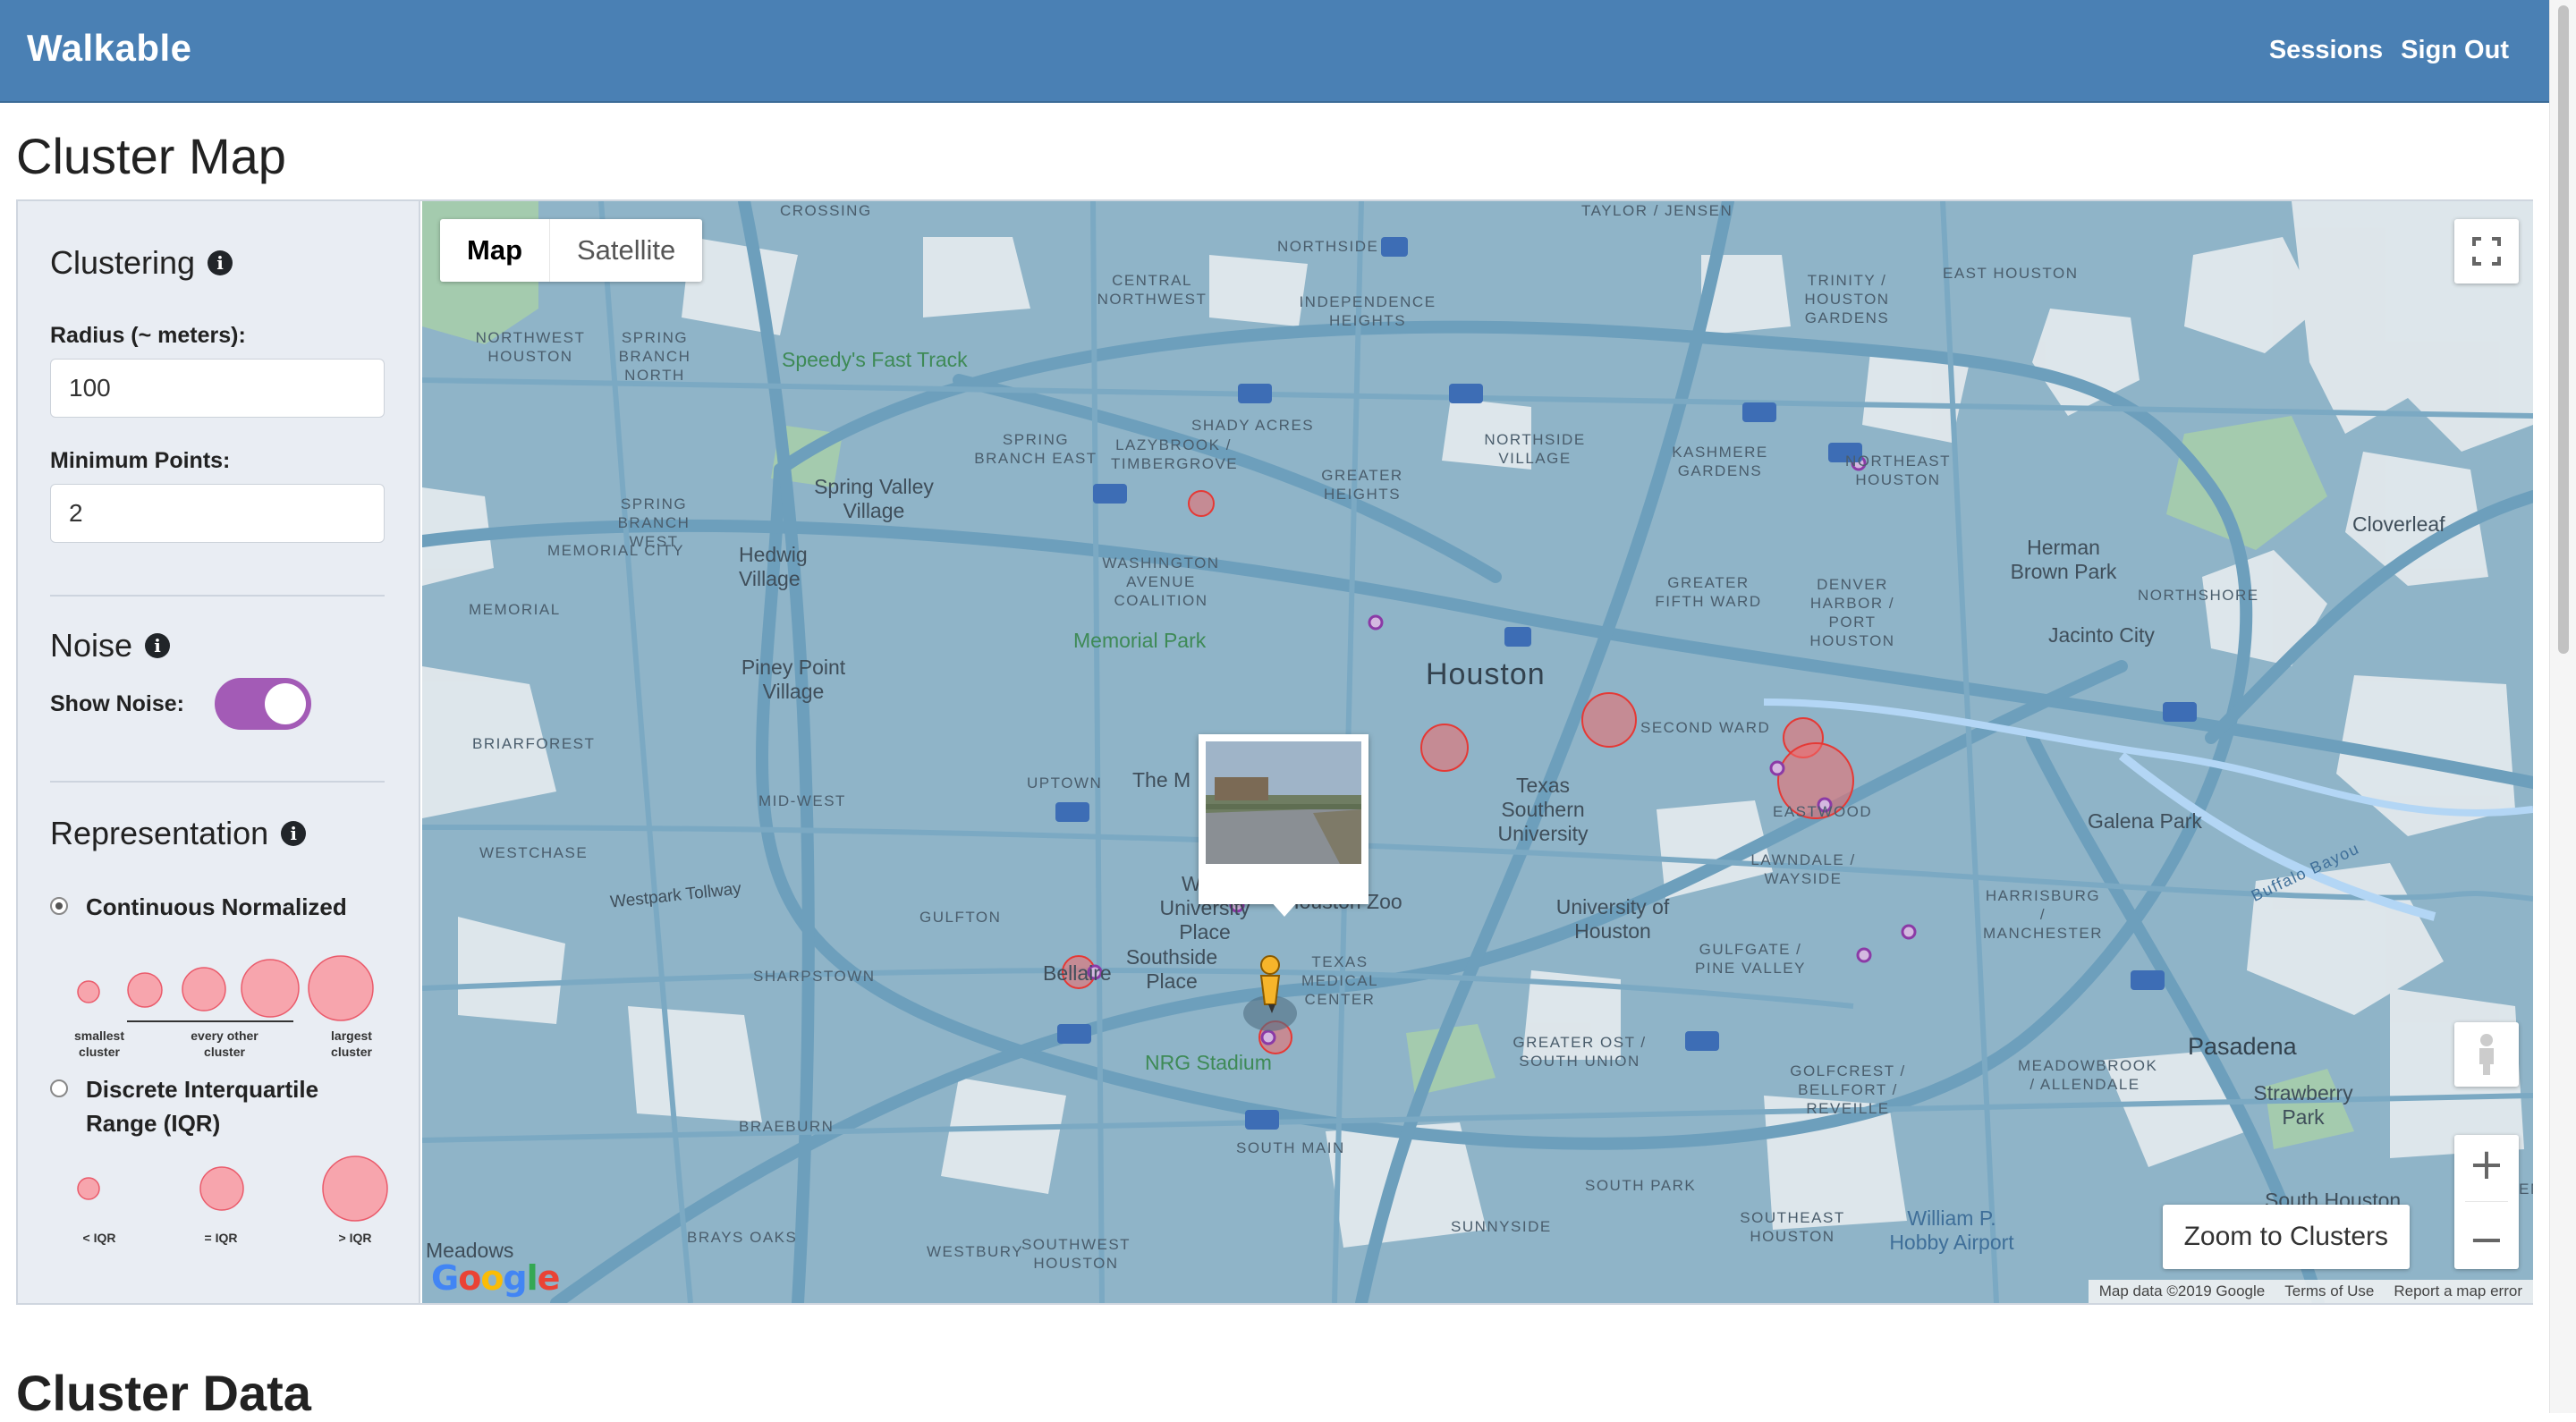  I want to click on continuous-normalized-radio, so click(59, 906).